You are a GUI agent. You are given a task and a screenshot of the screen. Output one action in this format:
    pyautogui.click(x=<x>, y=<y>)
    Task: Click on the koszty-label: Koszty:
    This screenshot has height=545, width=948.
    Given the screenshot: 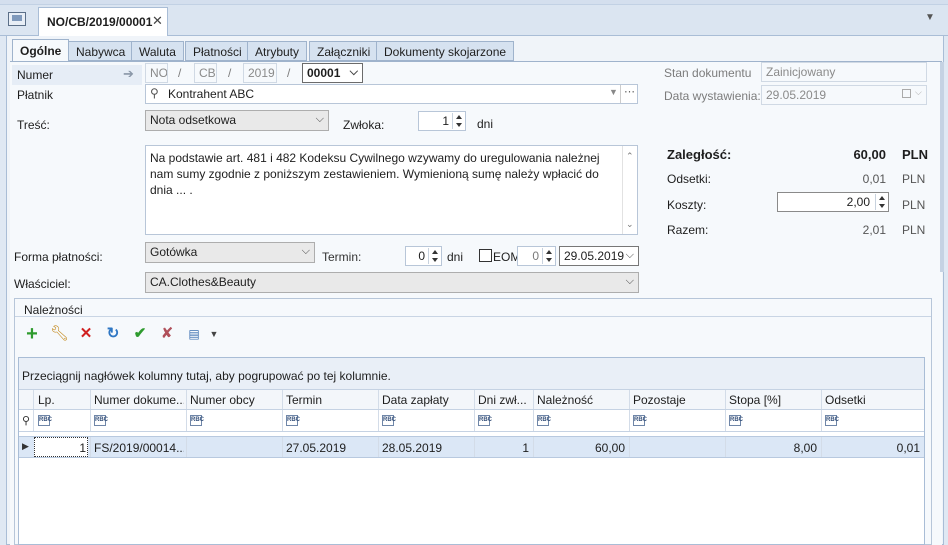 What is the action you would take?
    pyautogui.click(x=687, y=205)
    